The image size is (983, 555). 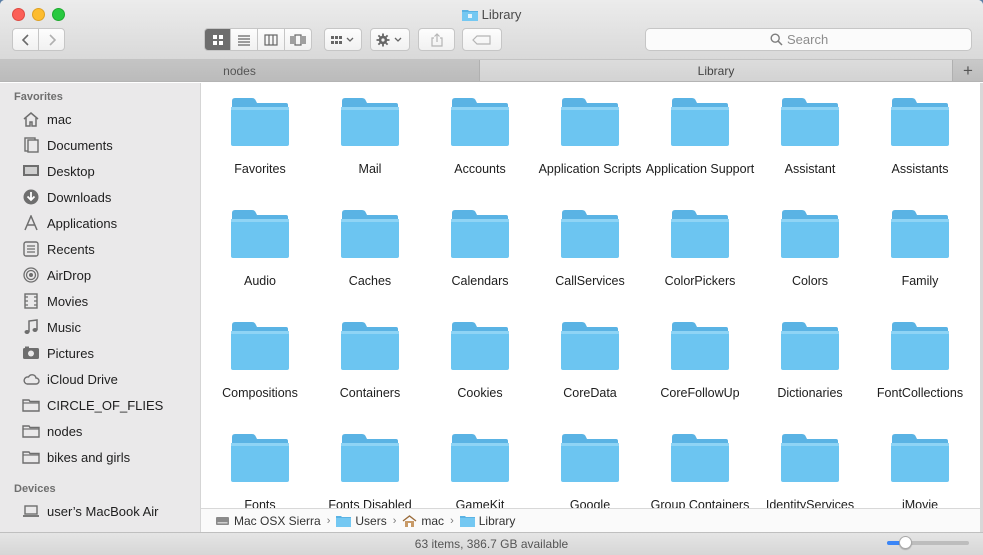 What do you see at coordinates (390, 39) in the screenshot?
I see `action-button` at bounding box center [390, 39].